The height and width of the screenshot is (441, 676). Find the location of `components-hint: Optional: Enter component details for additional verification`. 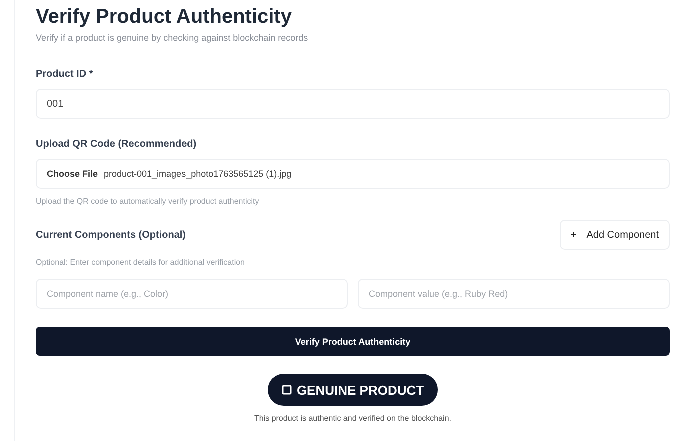

components-hint: Optional: Enter component details for additional verification is located at coordinates (141, 262).